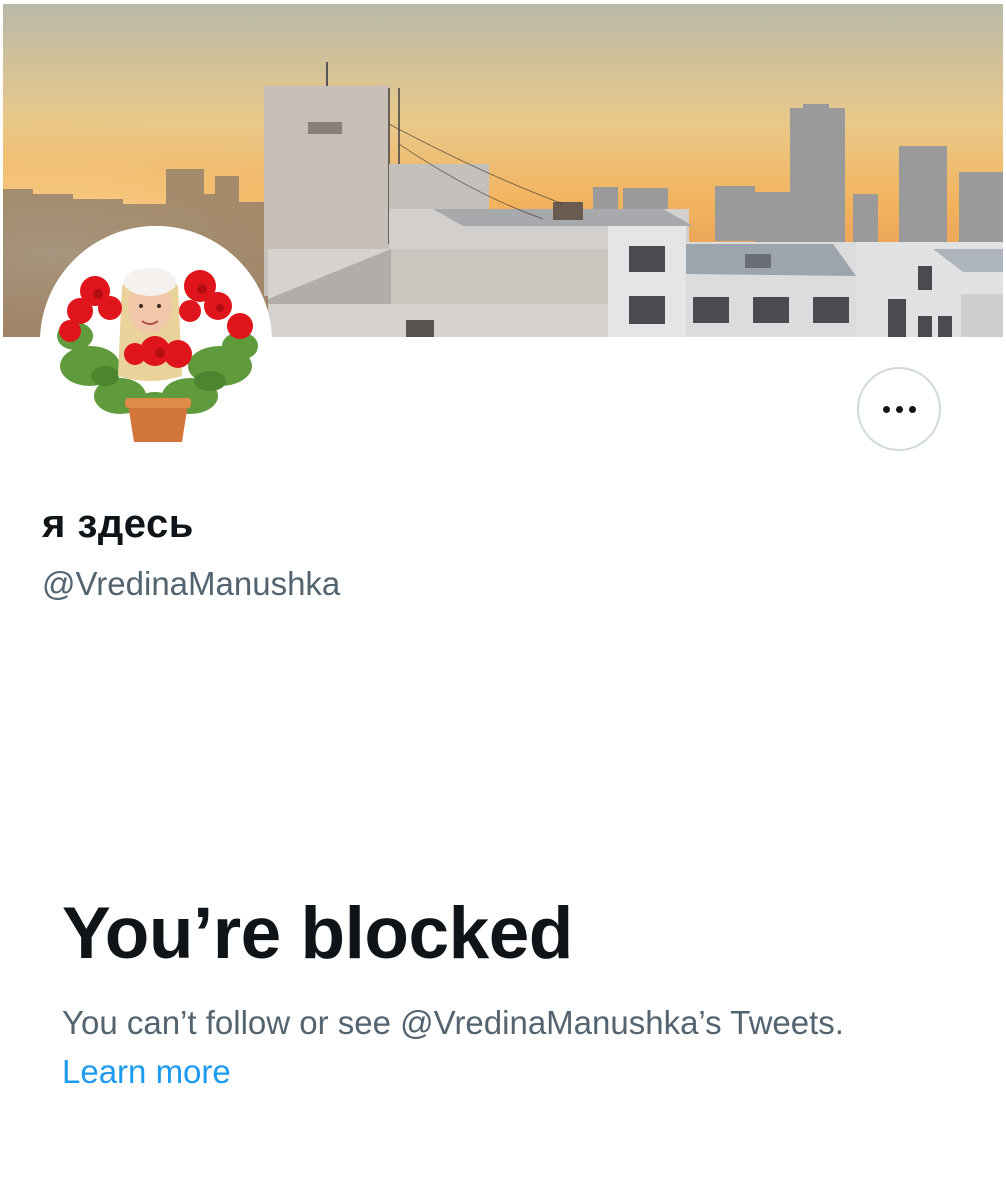 The height and width of the screenshot is (1200, 1006). I want to click on more-dots-icon, so click(899, 409).